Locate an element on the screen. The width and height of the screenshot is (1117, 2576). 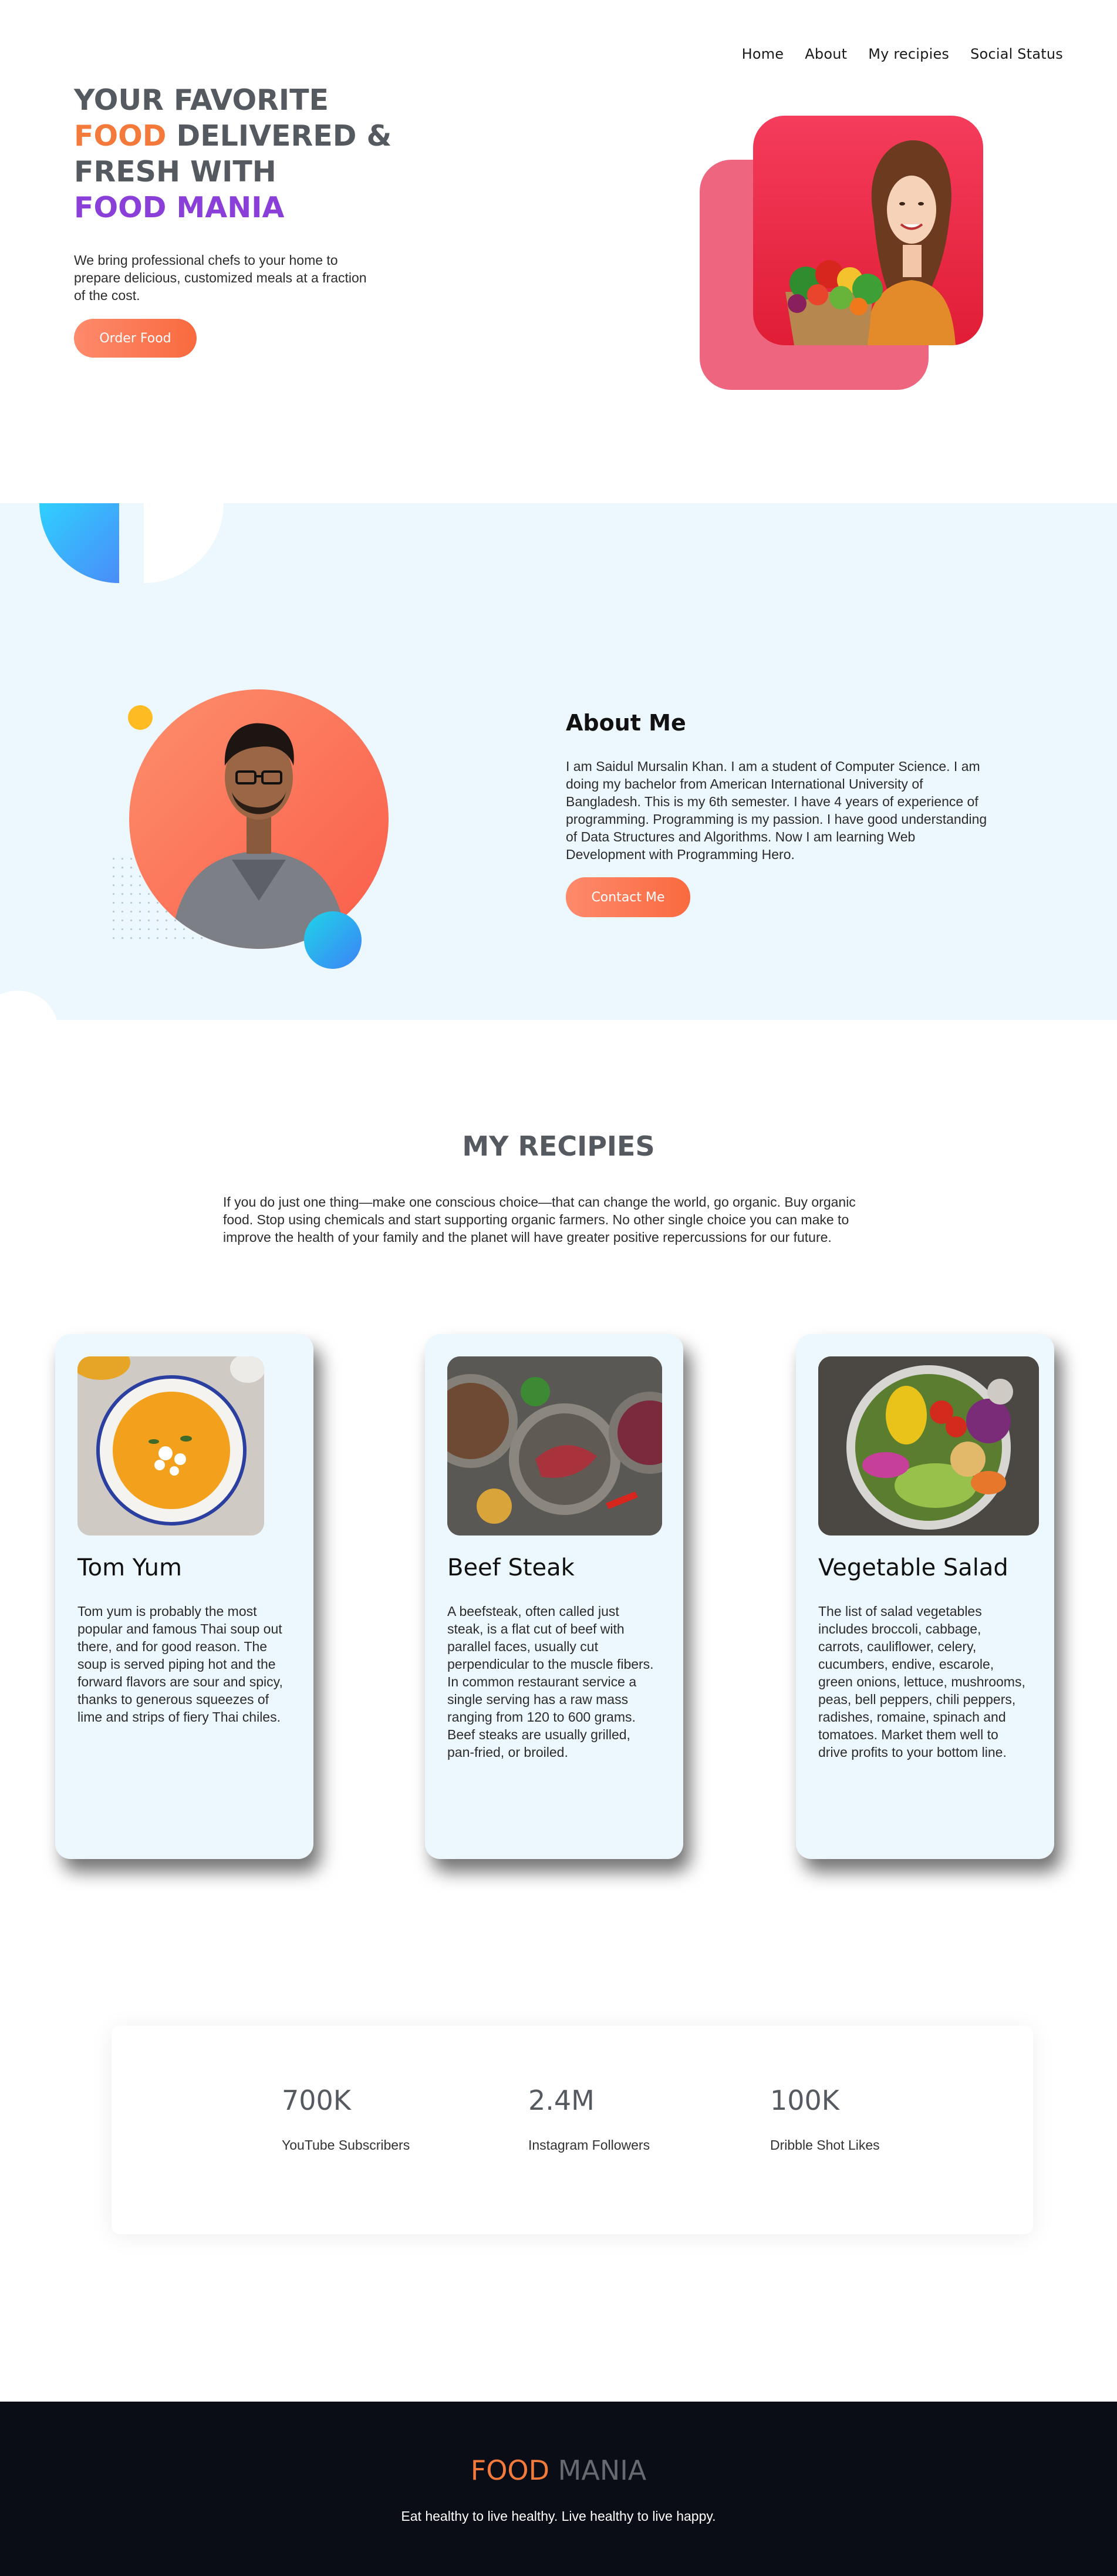
hero-title-line2: DELIVERED & is located at coordinates (279, 136).